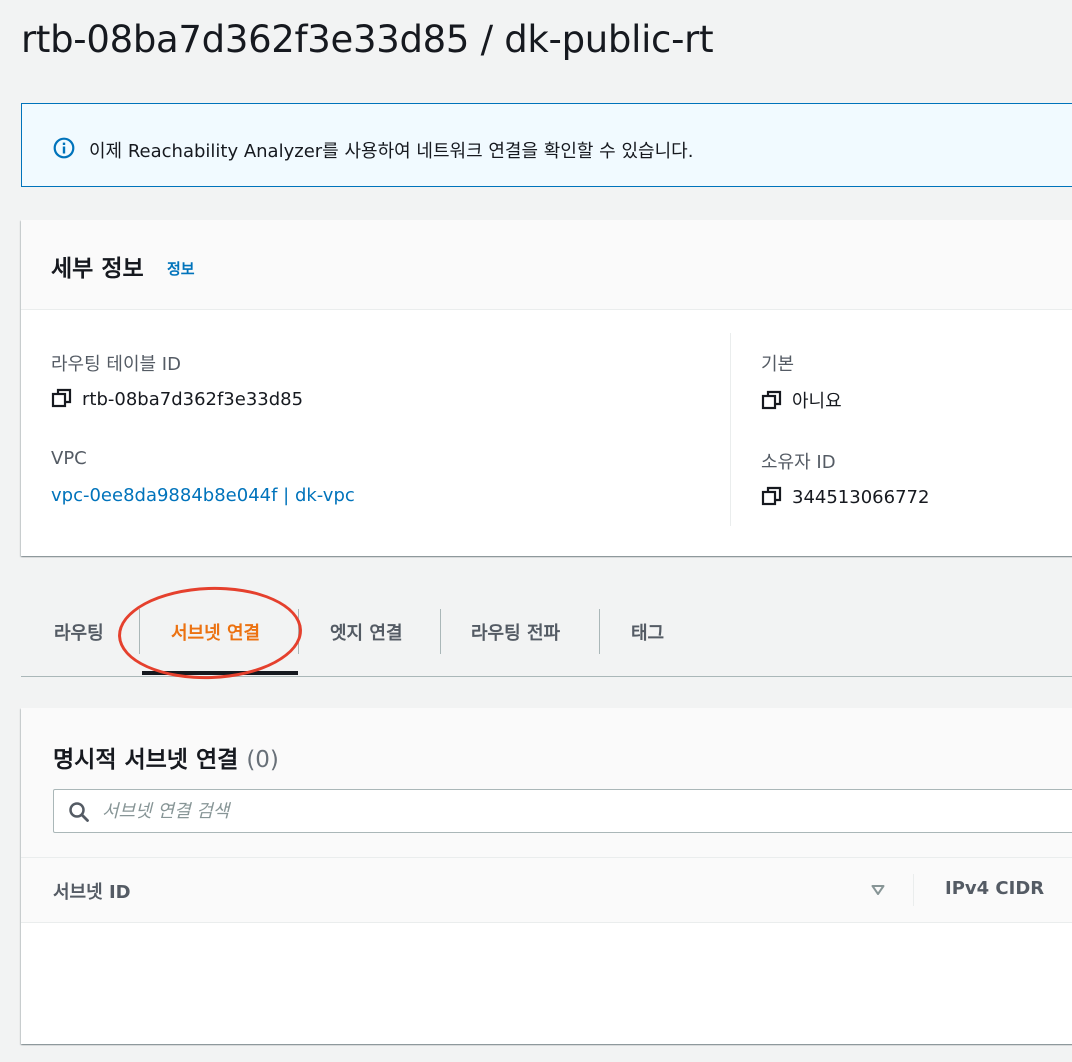 This screenshot has width=1072, height=1062. I want to click on tab-edge-associations: 엣지 연결, so click(366, 632).